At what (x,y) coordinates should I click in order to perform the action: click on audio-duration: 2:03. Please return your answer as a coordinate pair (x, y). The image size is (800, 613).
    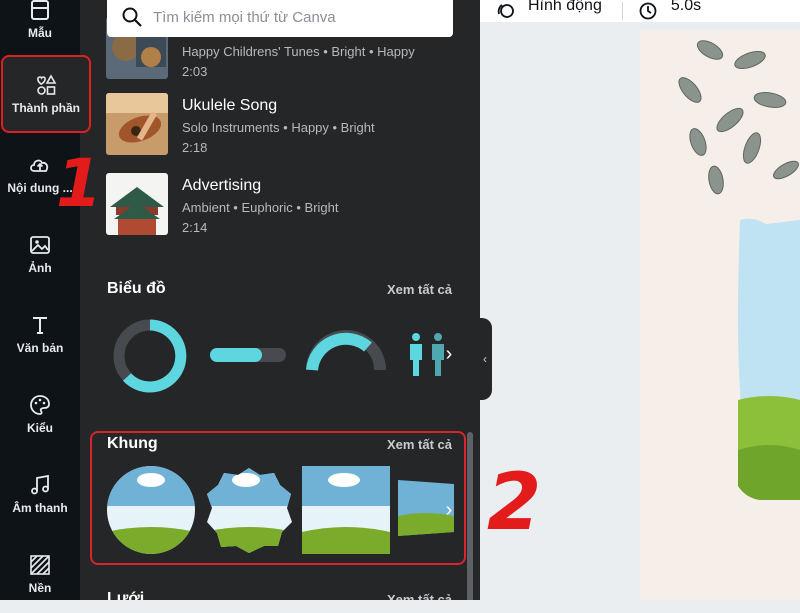
    Looking at the image, I should click on (195, 71).